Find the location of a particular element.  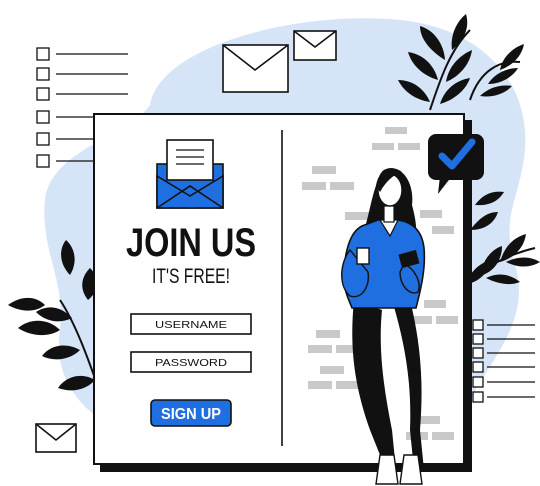

username-label: USERNAME is located at coordinates (191, 325).